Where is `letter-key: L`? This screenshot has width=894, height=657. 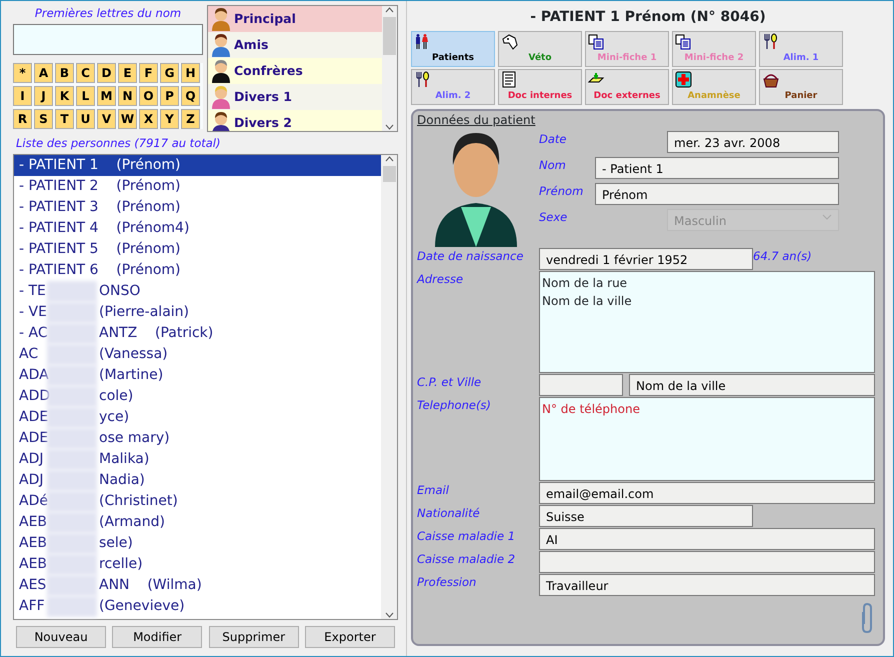
letter-key: L is located at coordinates (85, 96).